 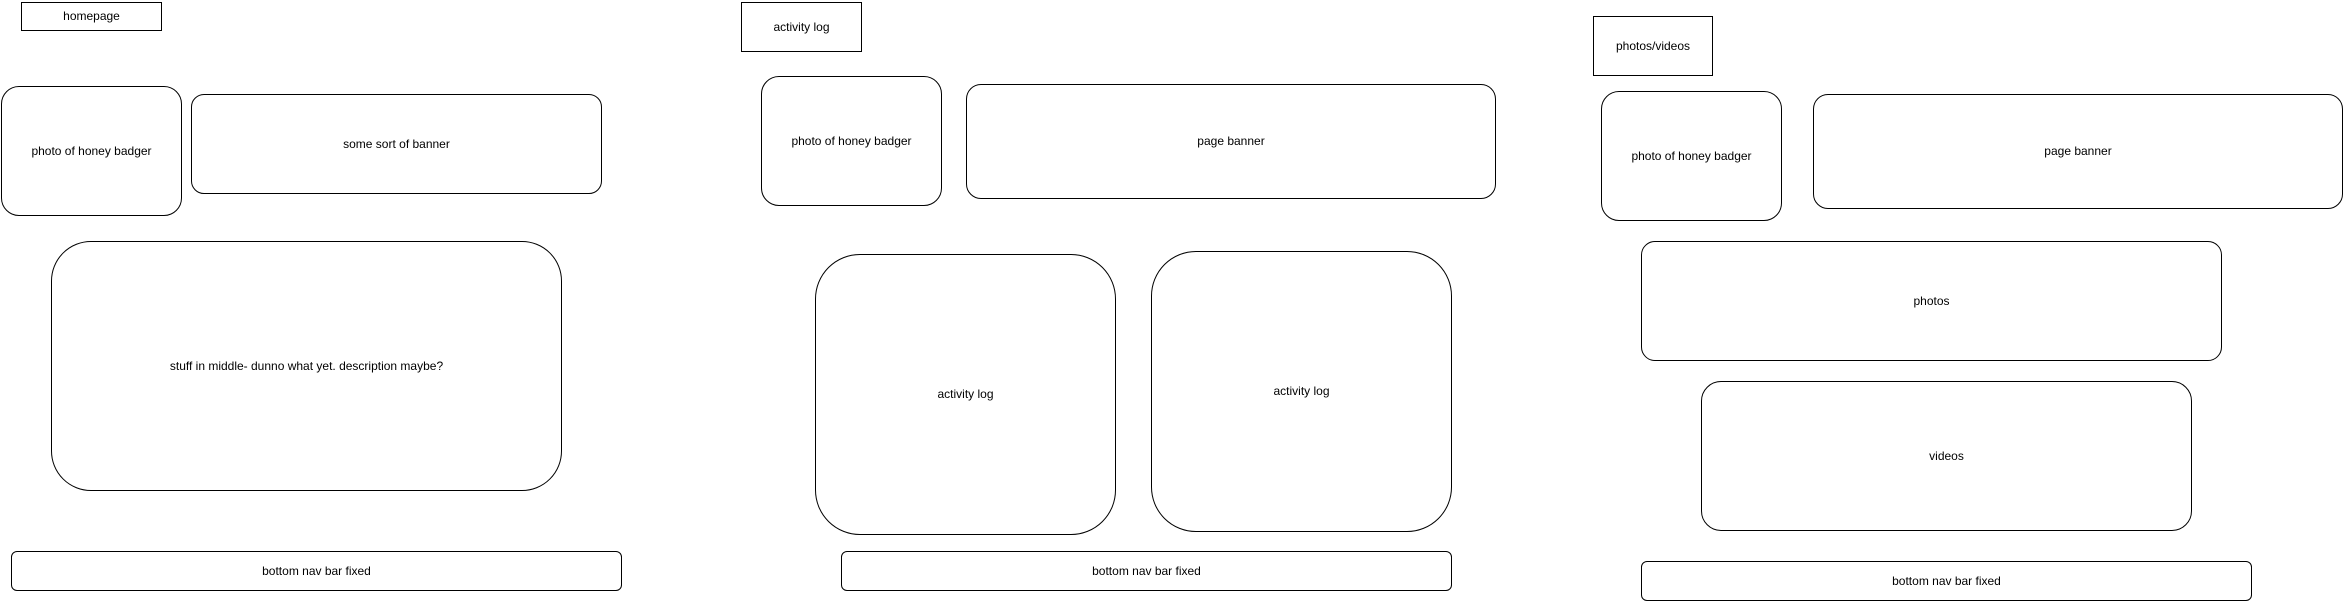 I want to click on media-nav-box: bottom nav bar fixed, so click(x=1946, y=581).